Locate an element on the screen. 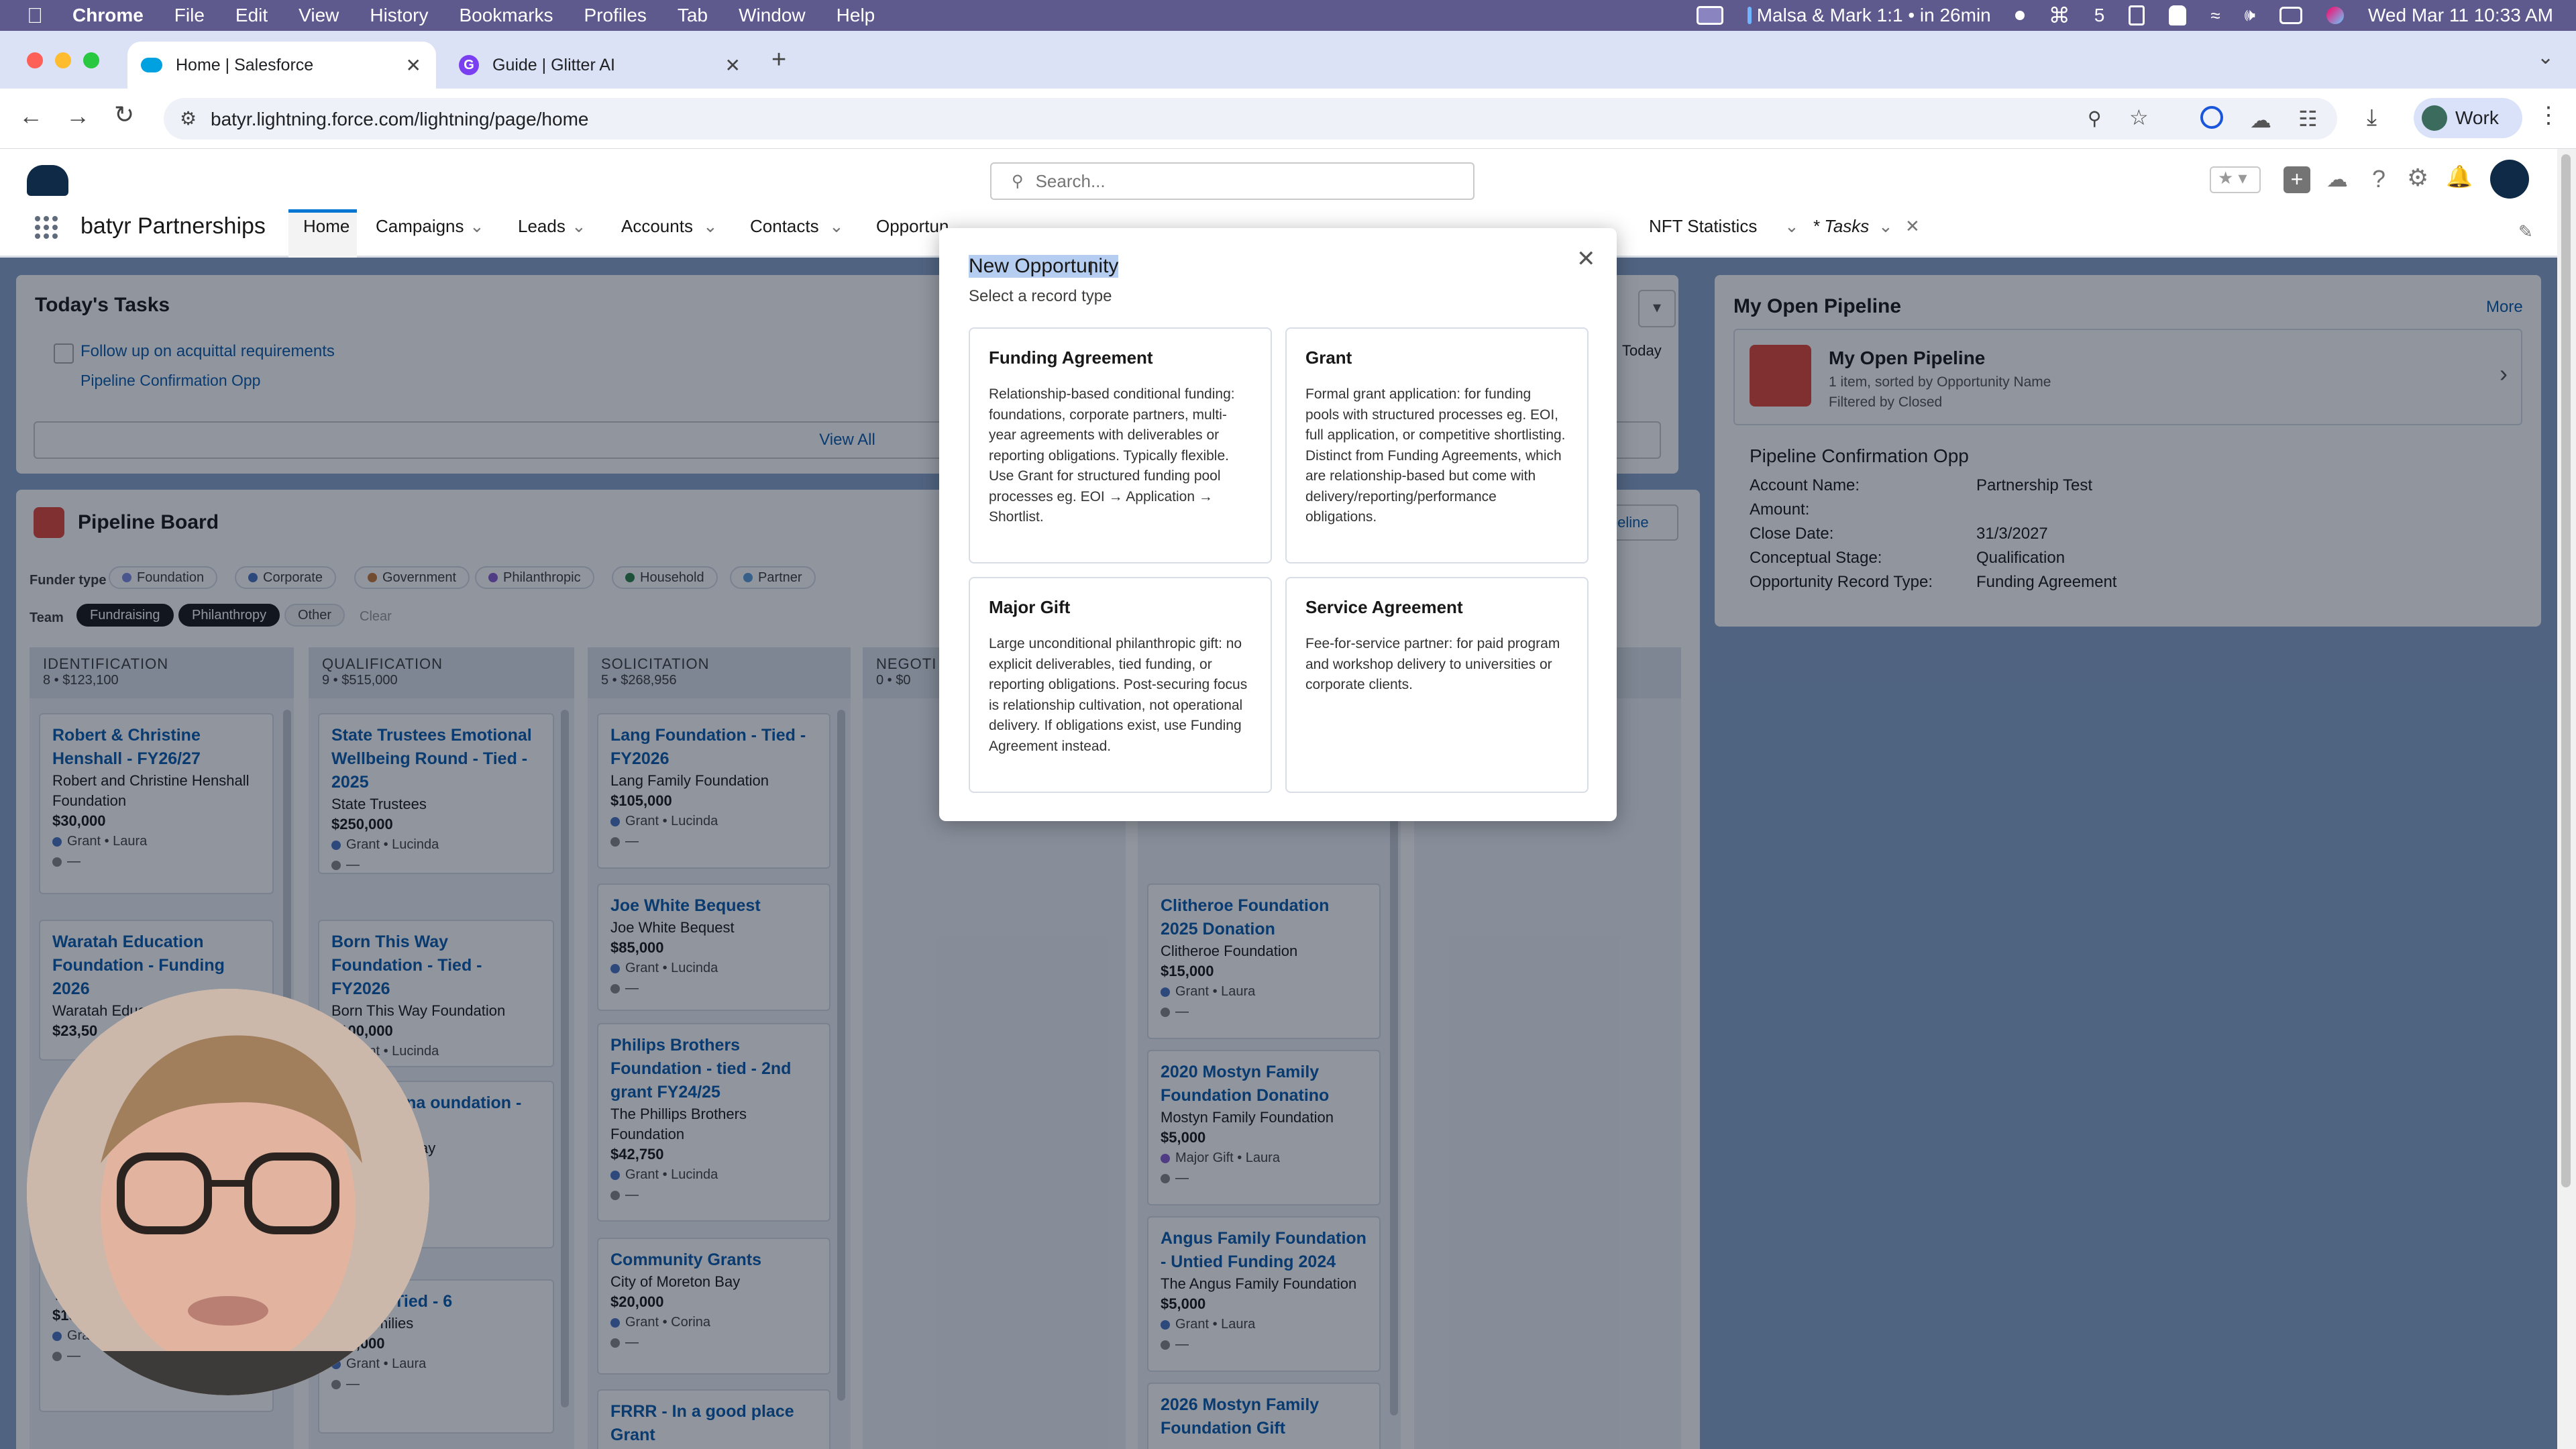 The width and height of the screenshot is (2576, 1449). menu-window: Window is located at coordinates (772, 15).